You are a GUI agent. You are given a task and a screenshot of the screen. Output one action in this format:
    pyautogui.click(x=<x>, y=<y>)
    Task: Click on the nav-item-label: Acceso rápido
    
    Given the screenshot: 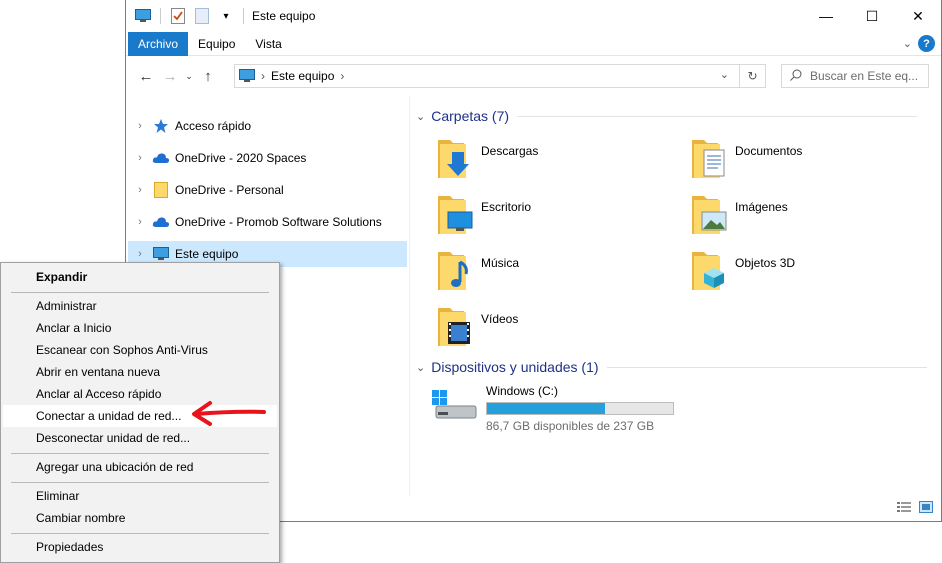 What is the action you would take?
    pyautogui.click(x=213, y=126)
    